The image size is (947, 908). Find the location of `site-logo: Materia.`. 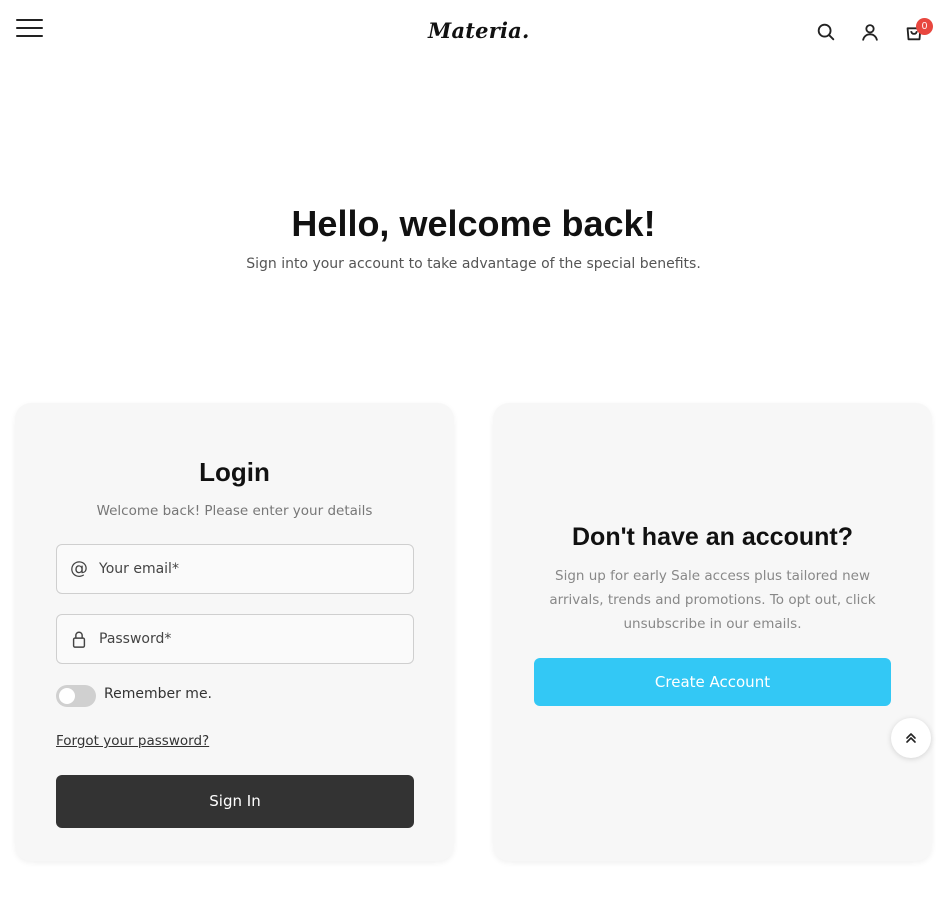

site-logo: Materia. is located at coordinates (478, 30).